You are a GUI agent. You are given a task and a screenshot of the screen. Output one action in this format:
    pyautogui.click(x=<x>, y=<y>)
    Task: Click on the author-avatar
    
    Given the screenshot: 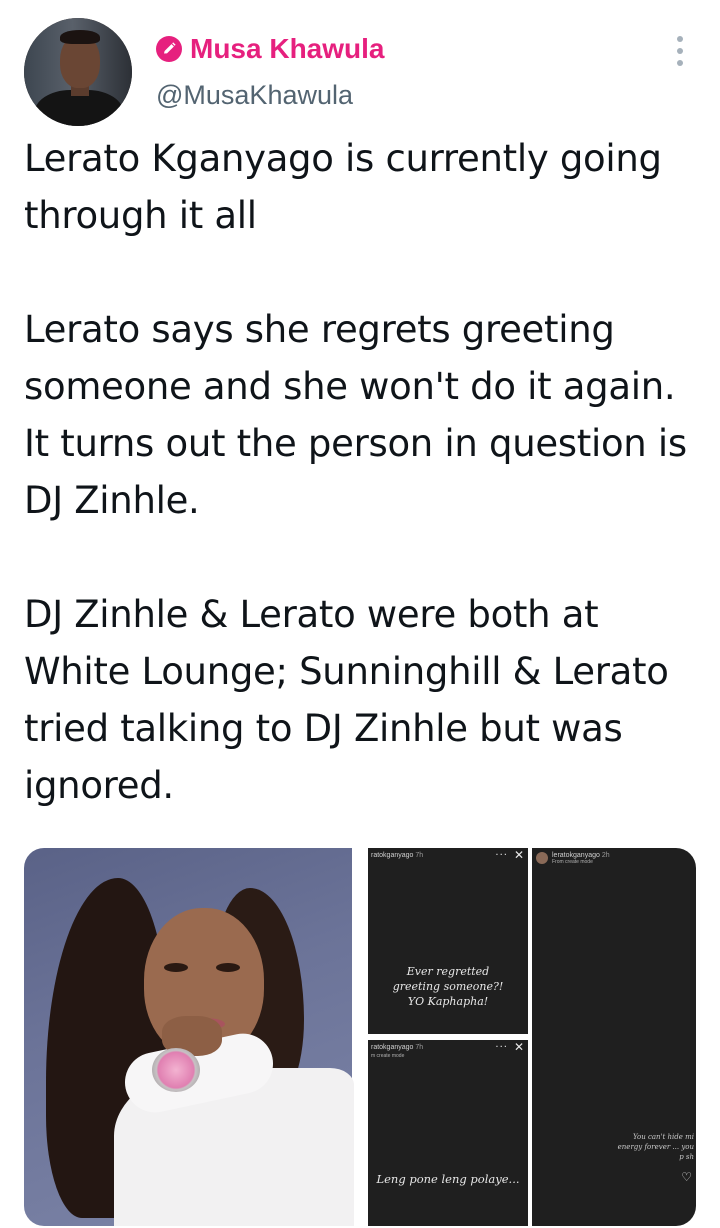 What is the action you would take?
    pyautogui.click(x=78, y=72)
    